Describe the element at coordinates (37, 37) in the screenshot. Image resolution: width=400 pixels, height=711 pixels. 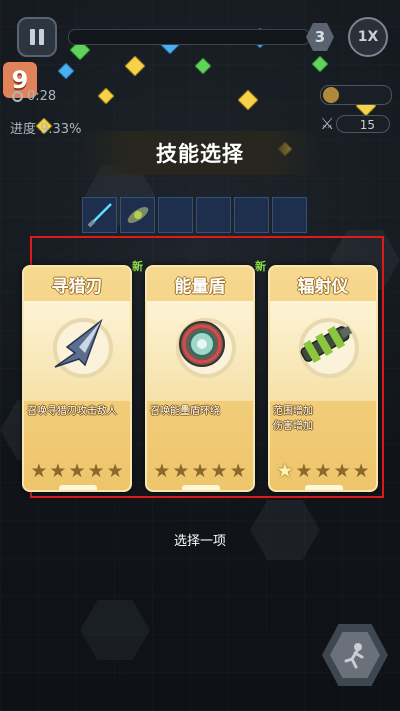
I see `pause-button` at that location.